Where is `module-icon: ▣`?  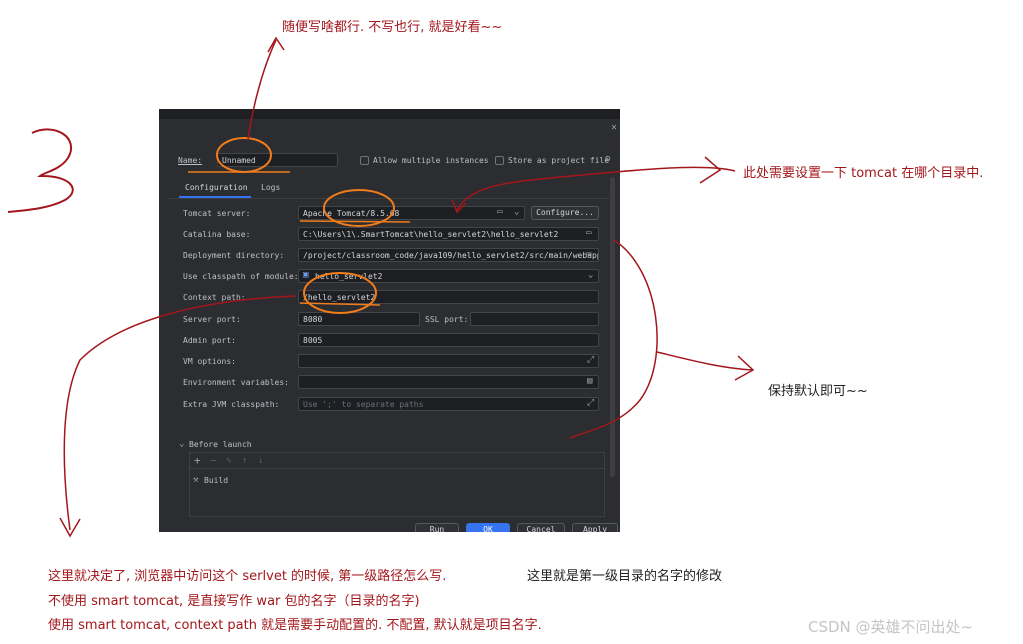 module-icon: ▣ is located at coordinates (306, 275).